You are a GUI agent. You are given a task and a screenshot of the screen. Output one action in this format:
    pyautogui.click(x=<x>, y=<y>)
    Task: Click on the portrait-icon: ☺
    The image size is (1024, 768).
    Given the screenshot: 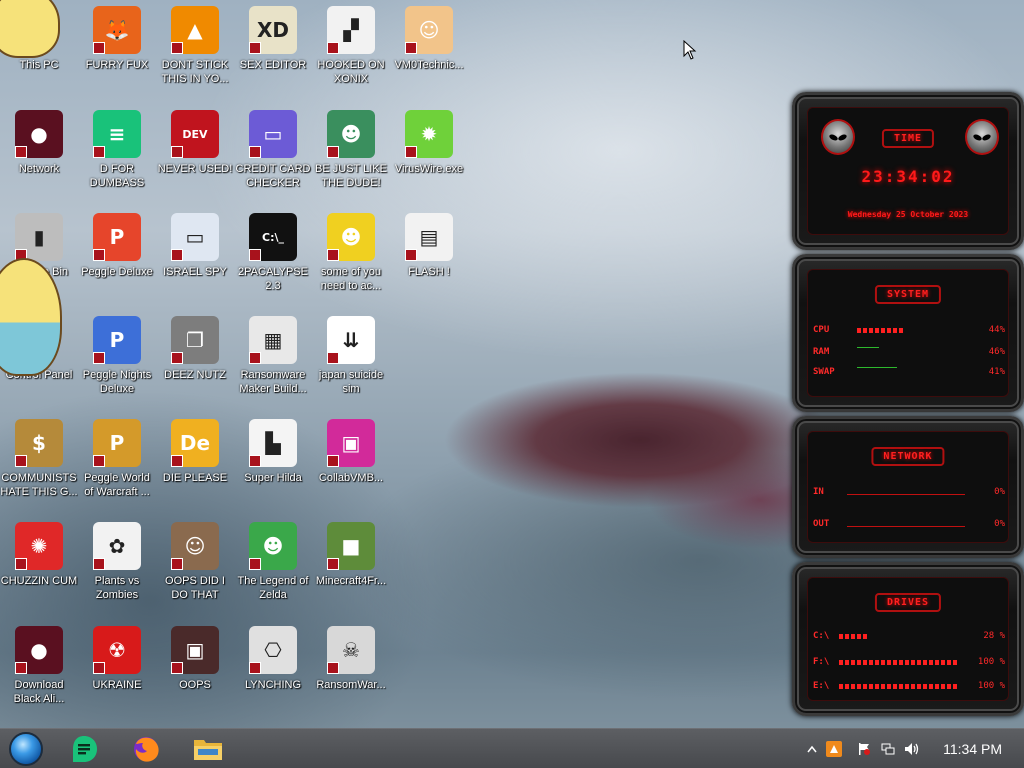 What is the action you would take?
    pyautogui.click(x=195, y=546)
    